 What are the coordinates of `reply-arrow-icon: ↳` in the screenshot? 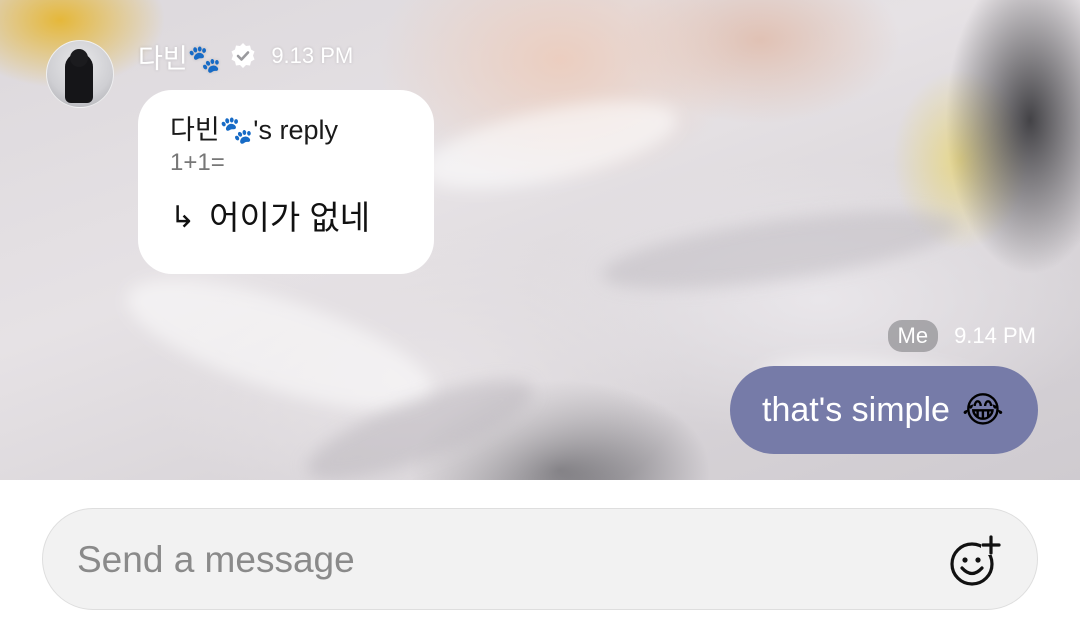 It's located at (183, 217).